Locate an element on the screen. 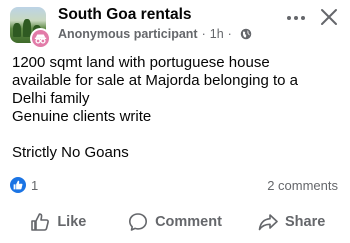  close-button is located at coordinates (329, 17).